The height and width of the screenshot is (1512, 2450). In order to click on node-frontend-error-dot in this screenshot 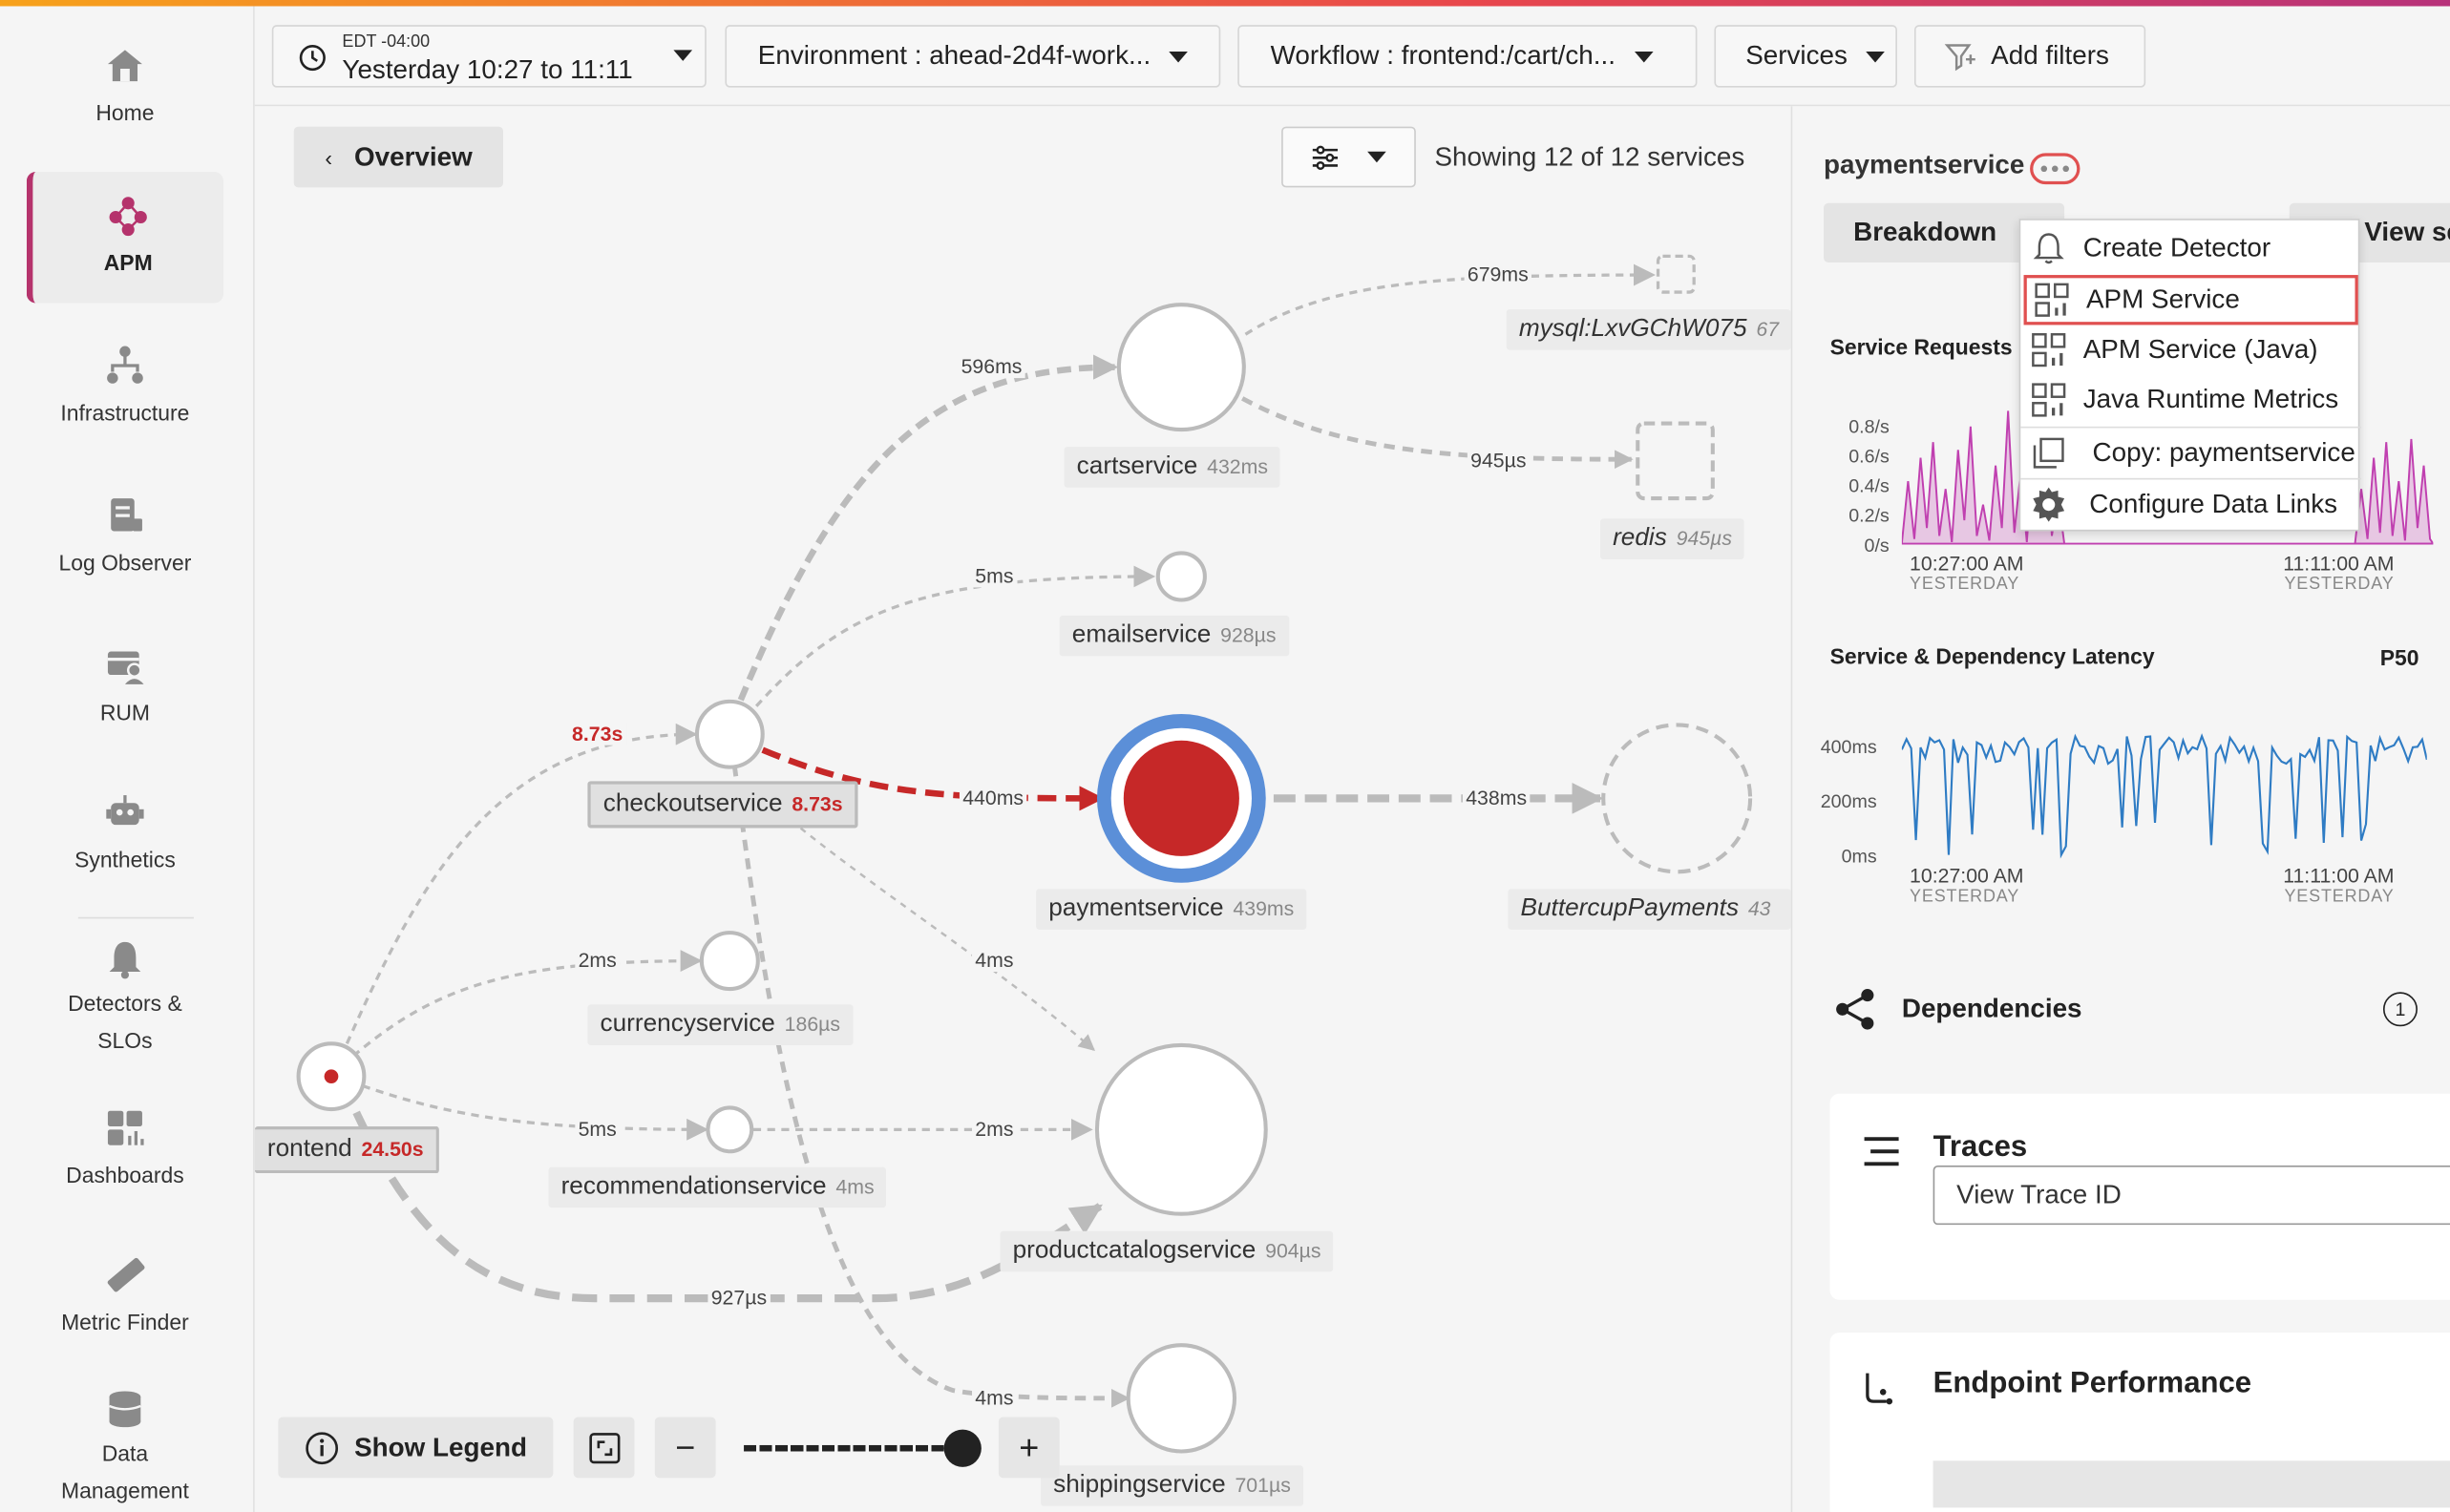, I will do `click(331, 1076)`.